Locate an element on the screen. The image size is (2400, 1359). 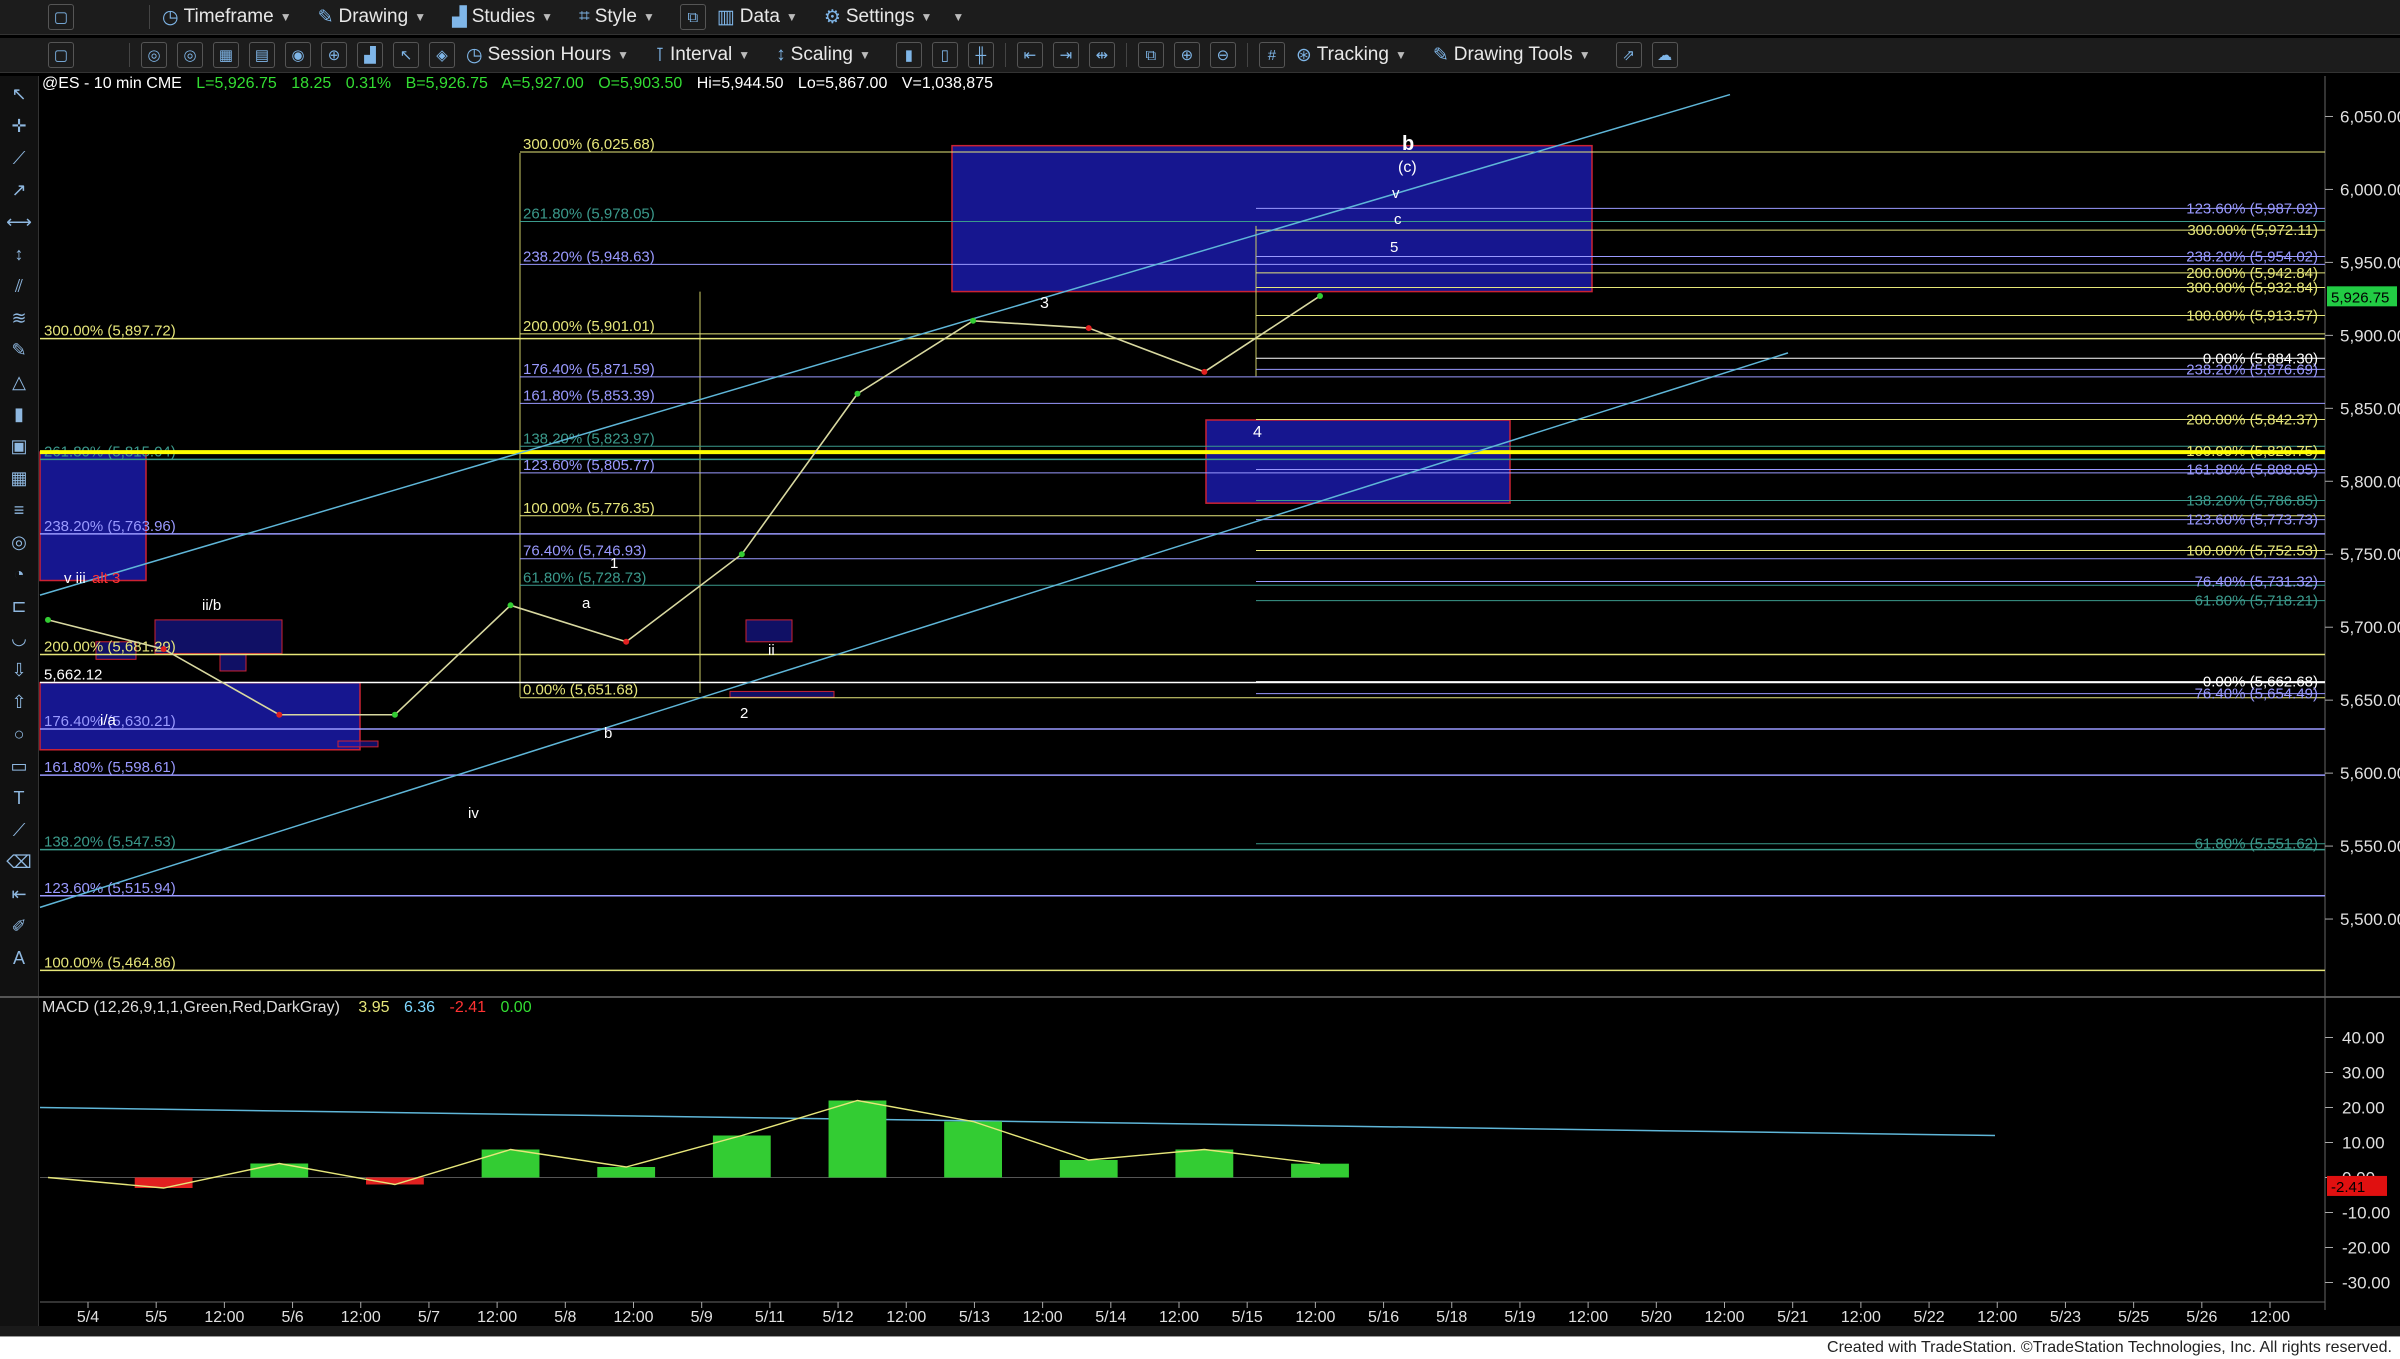
ask-price: A=5,927.00 is located at coordinates (542, 83).